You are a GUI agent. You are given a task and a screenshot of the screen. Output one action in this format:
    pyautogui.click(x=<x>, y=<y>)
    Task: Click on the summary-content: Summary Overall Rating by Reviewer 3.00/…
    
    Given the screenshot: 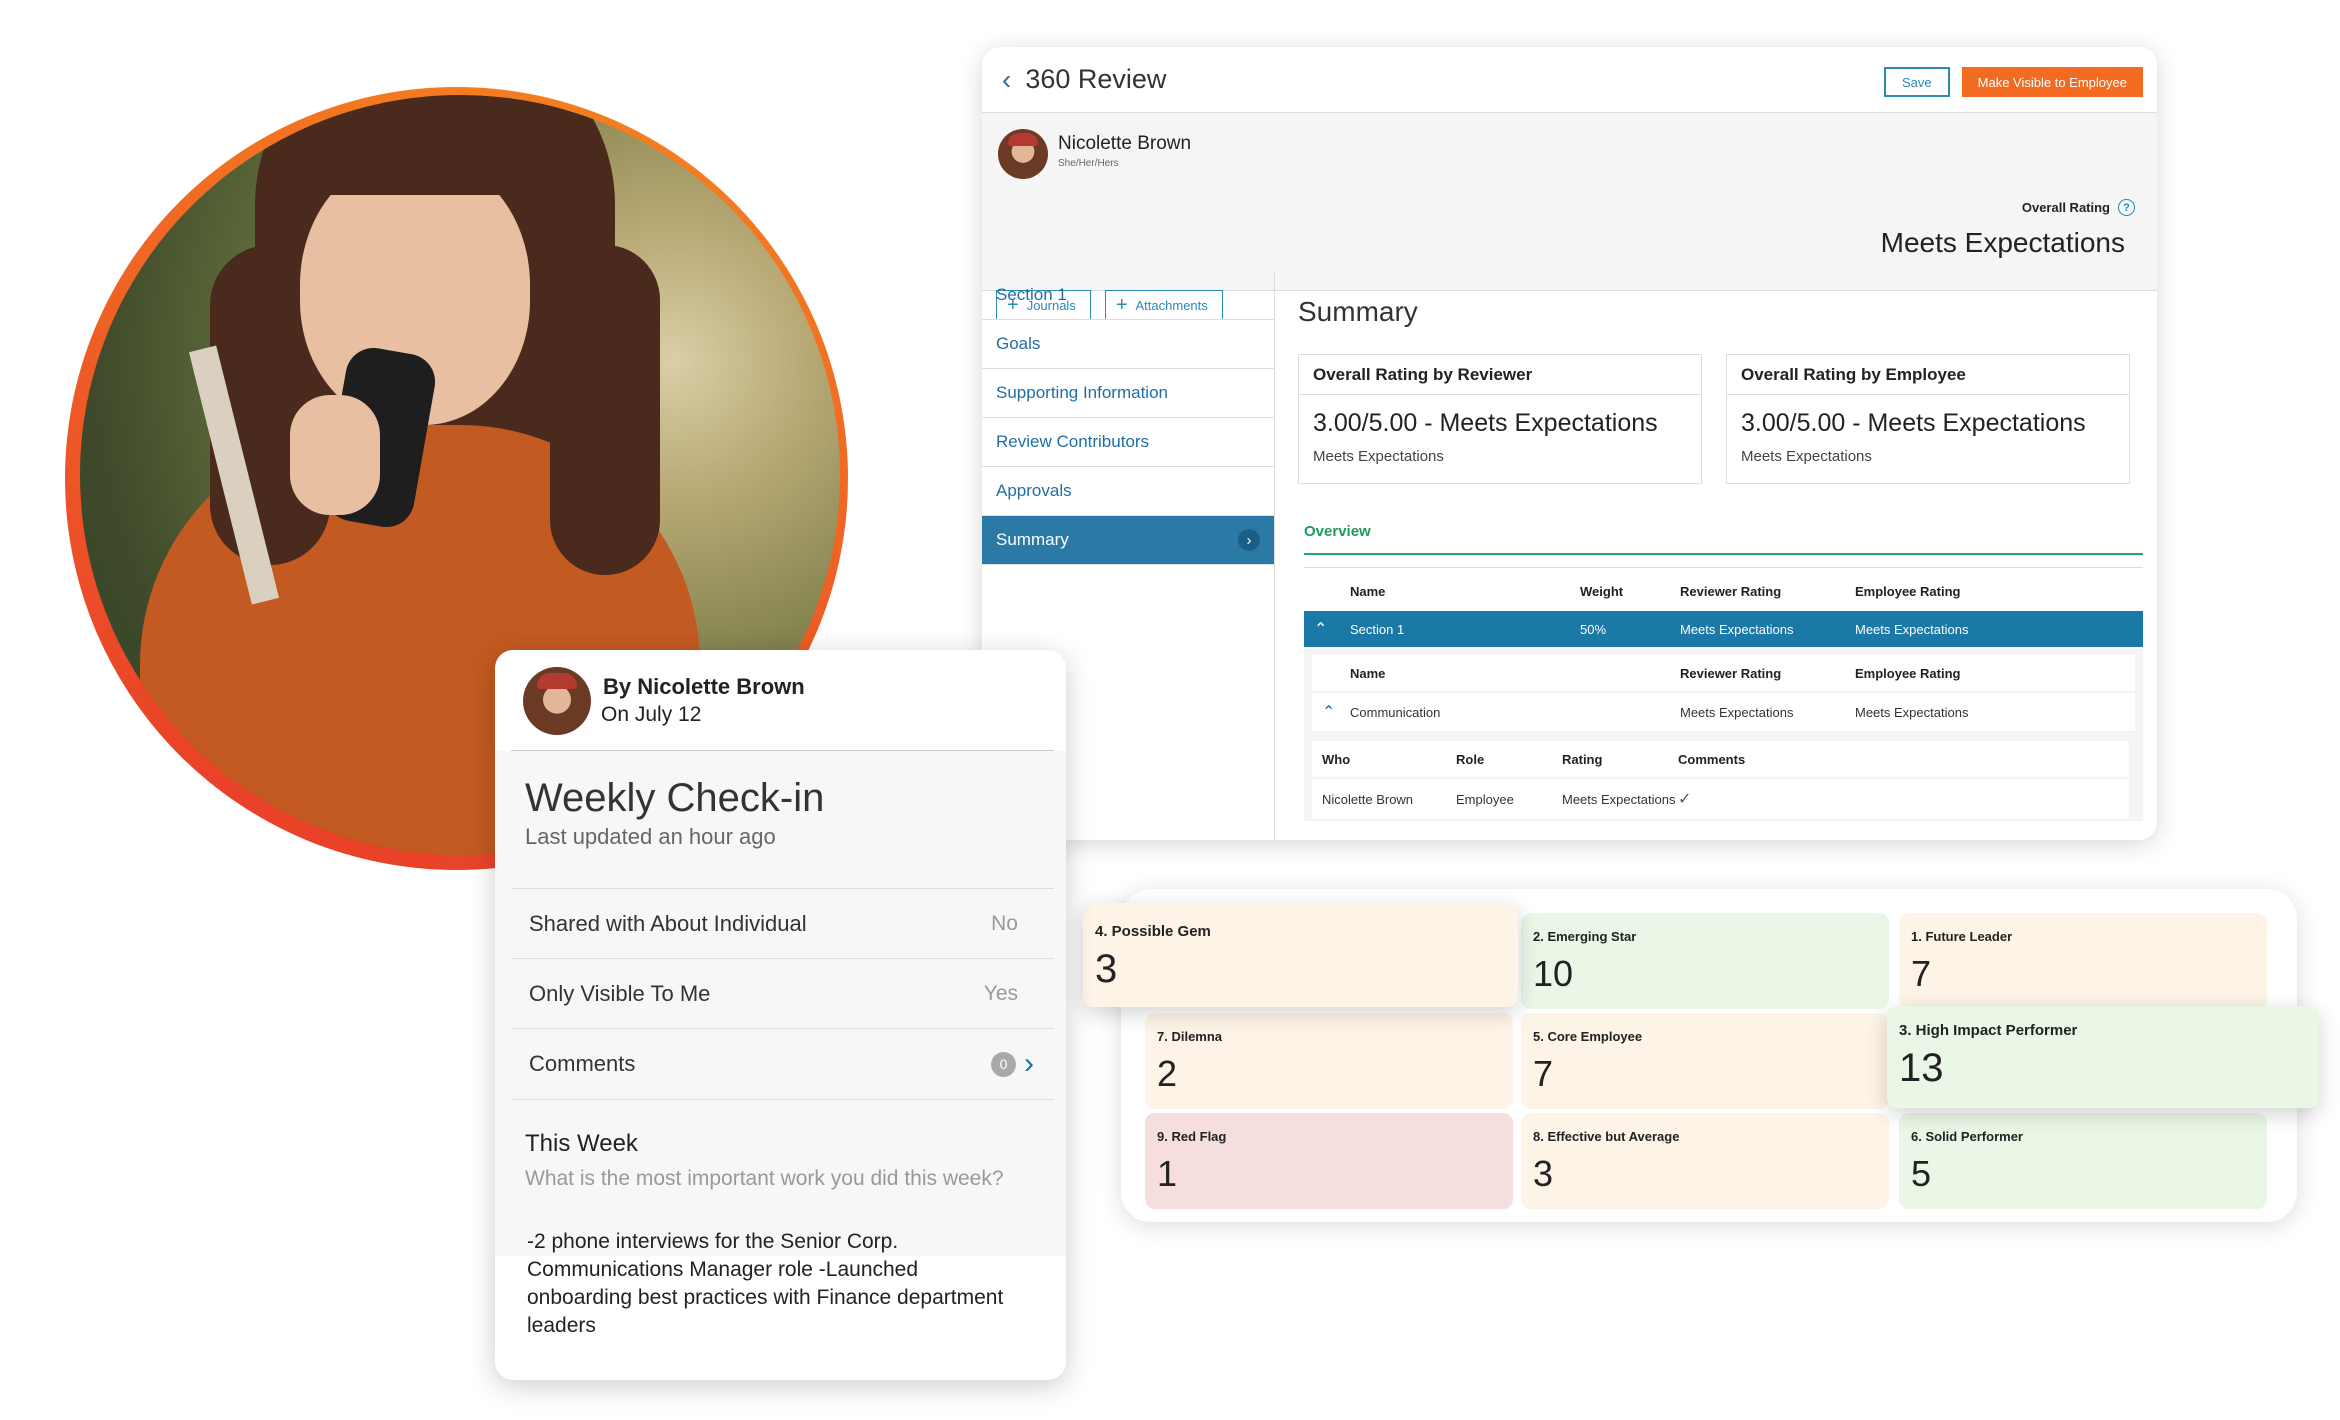 What is the action you would take?
    pyautogui.click(x=1720, y=555)
    